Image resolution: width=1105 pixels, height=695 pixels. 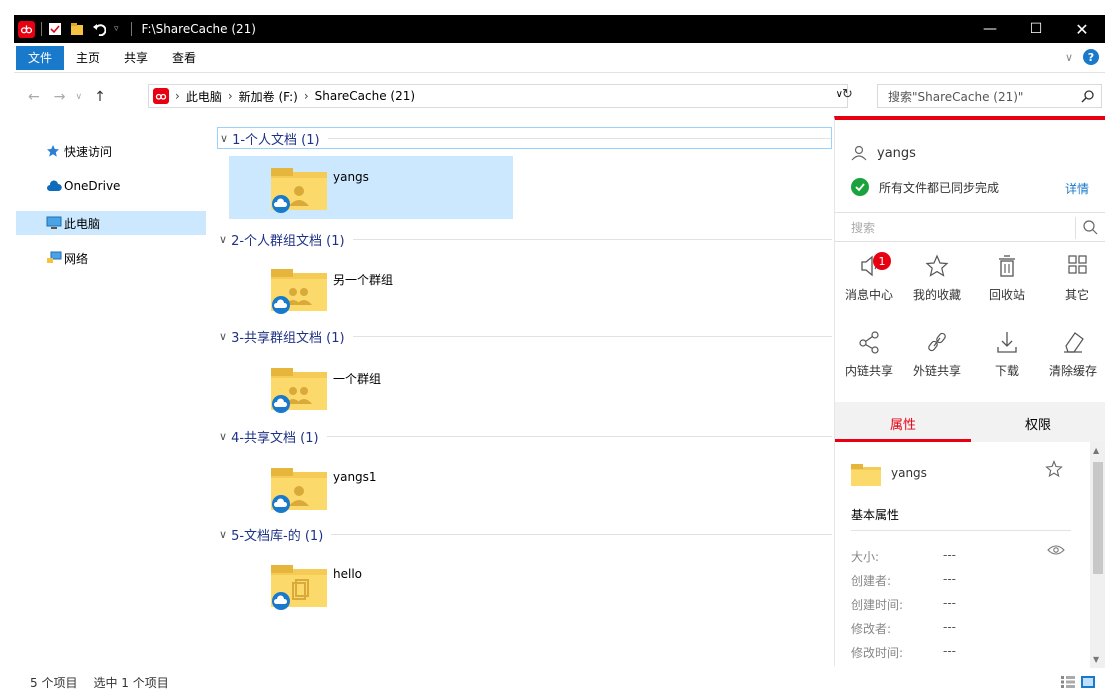 I want to click on nav-item-this-pc: 此电脑, so click(x=111, y=223).